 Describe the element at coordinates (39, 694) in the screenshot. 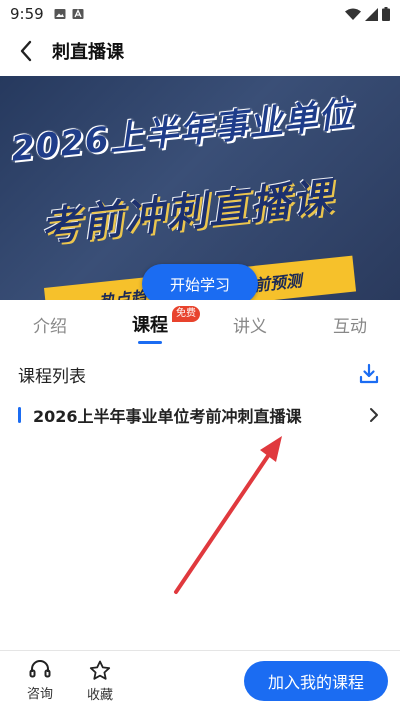

I see `consult-label: 咨询` at that location.